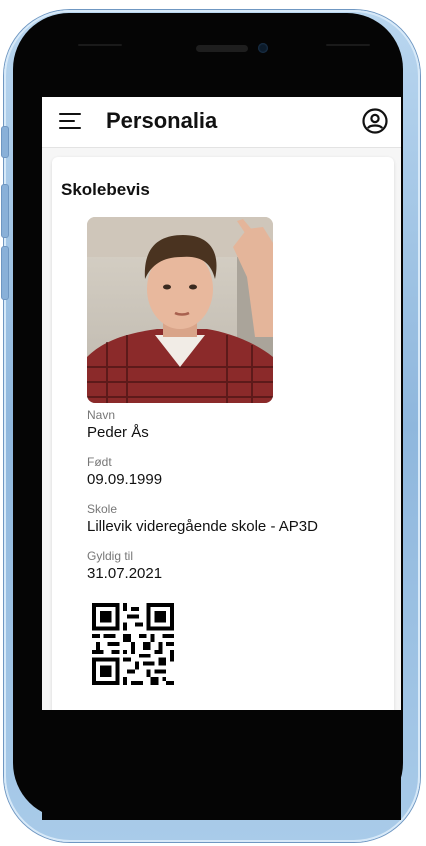 The image size is (426, 846). I want to click on phone-speaker, so click(222, 48).